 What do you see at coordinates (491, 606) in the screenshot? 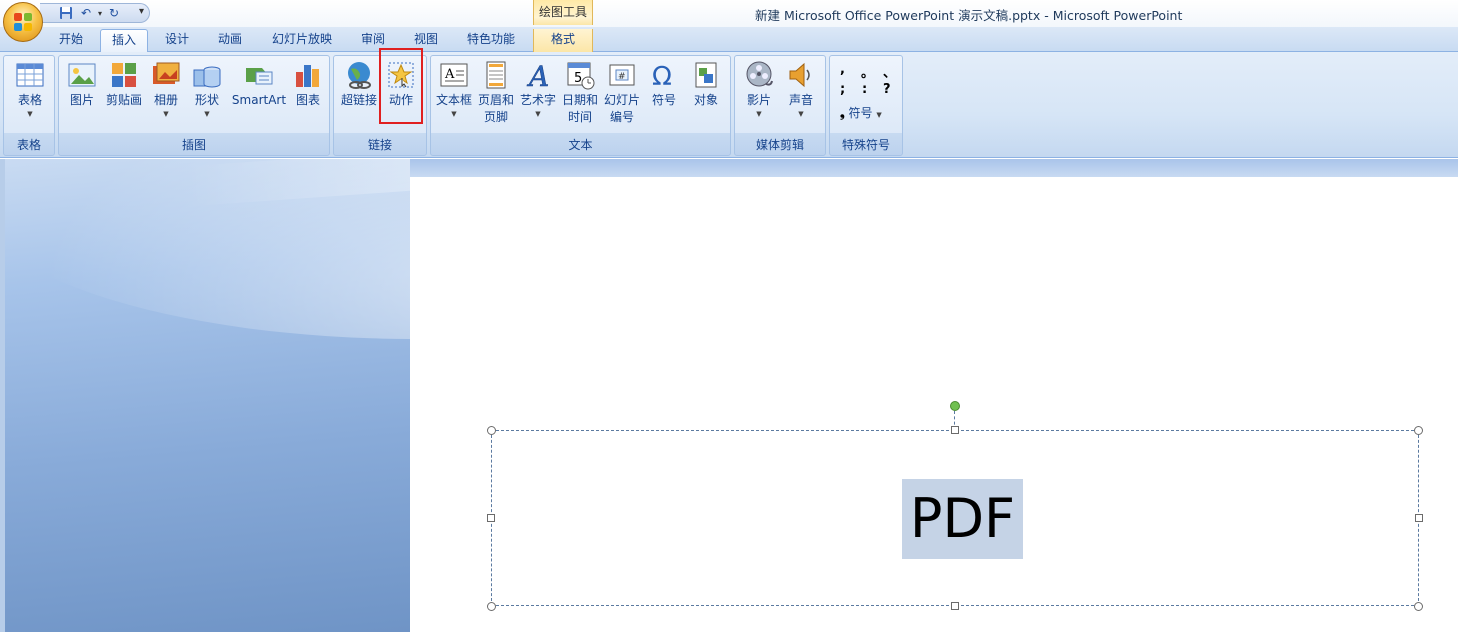
I see `resize-handle-bottom-left` at bounding box center [491, 606].